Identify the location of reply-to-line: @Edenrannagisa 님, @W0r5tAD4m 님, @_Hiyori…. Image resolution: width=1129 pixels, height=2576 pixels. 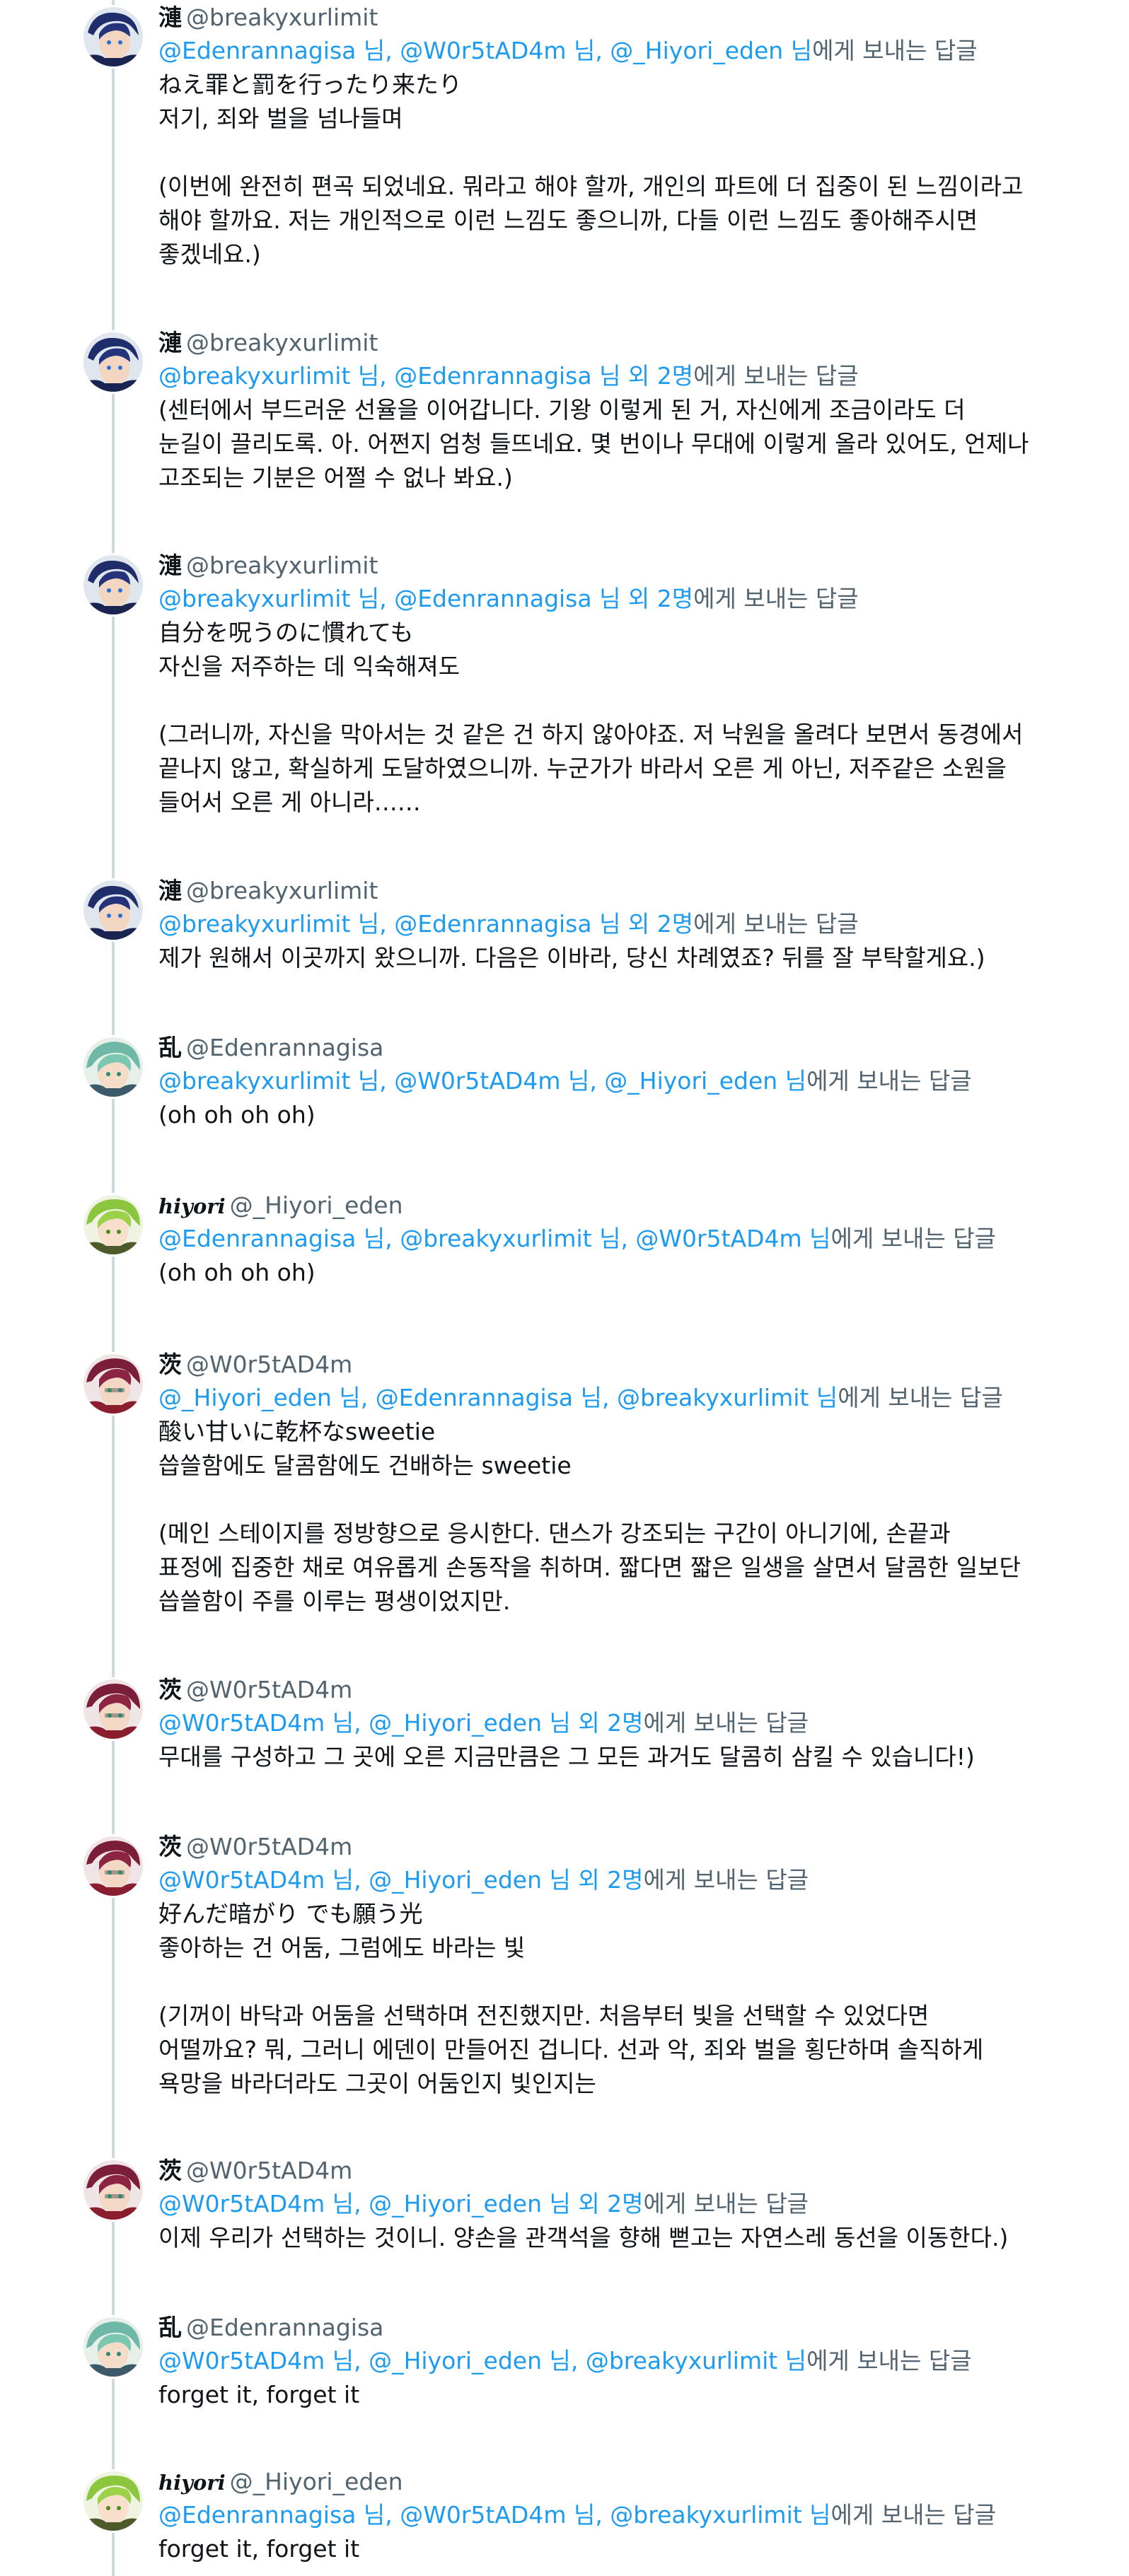
(629, 51).